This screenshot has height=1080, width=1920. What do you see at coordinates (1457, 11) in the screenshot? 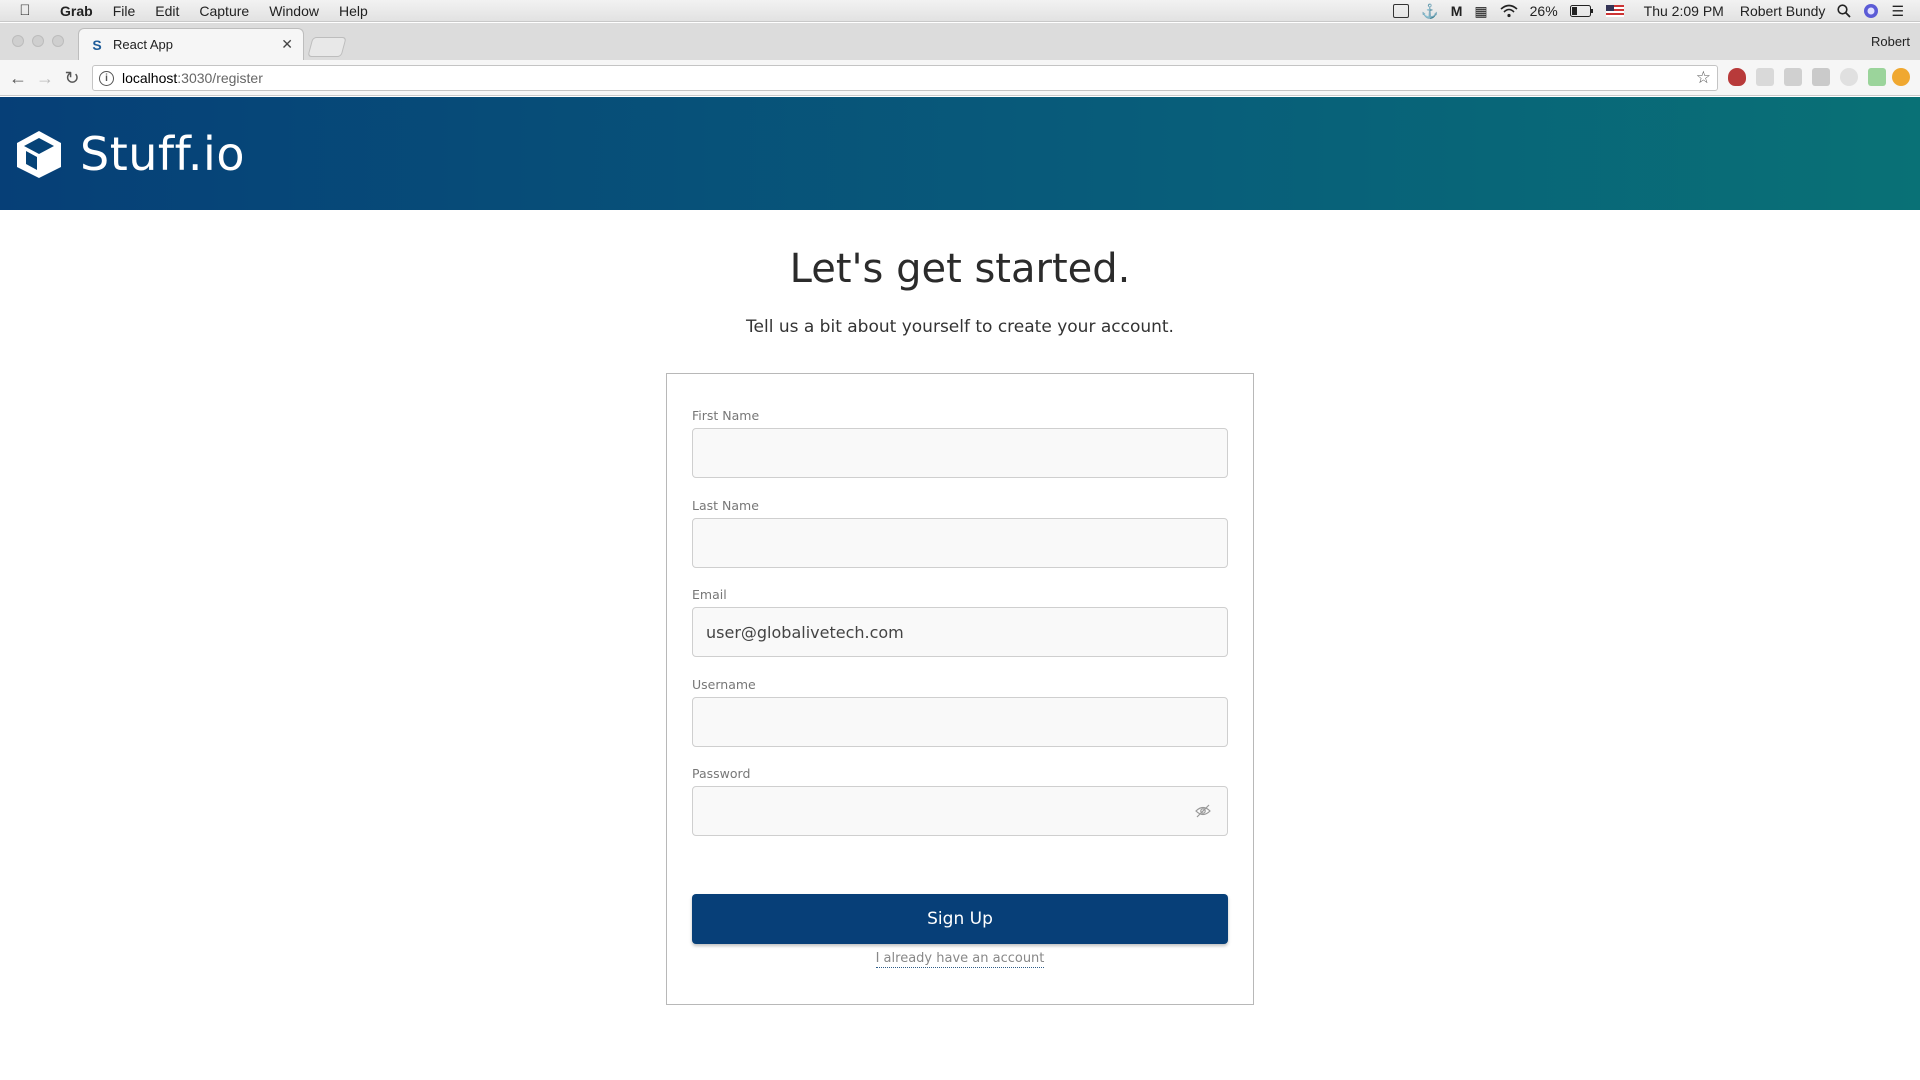
I see `m-app-icon: M` at bounding box center [1457, 11].